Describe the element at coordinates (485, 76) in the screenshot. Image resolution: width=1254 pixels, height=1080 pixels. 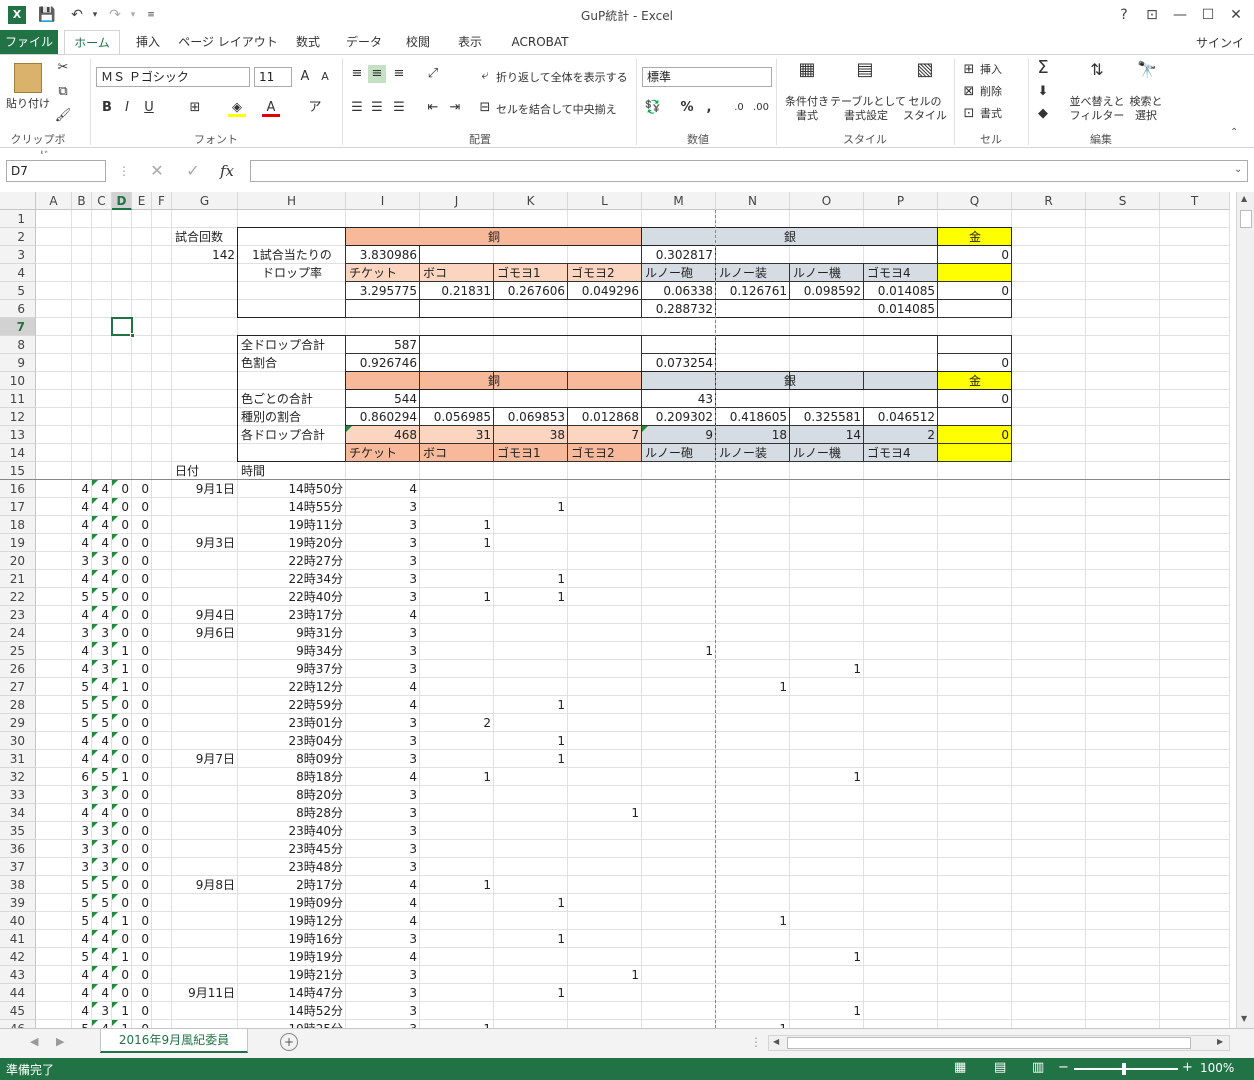
I see `wrap-text-icon: ⤶` at that location.